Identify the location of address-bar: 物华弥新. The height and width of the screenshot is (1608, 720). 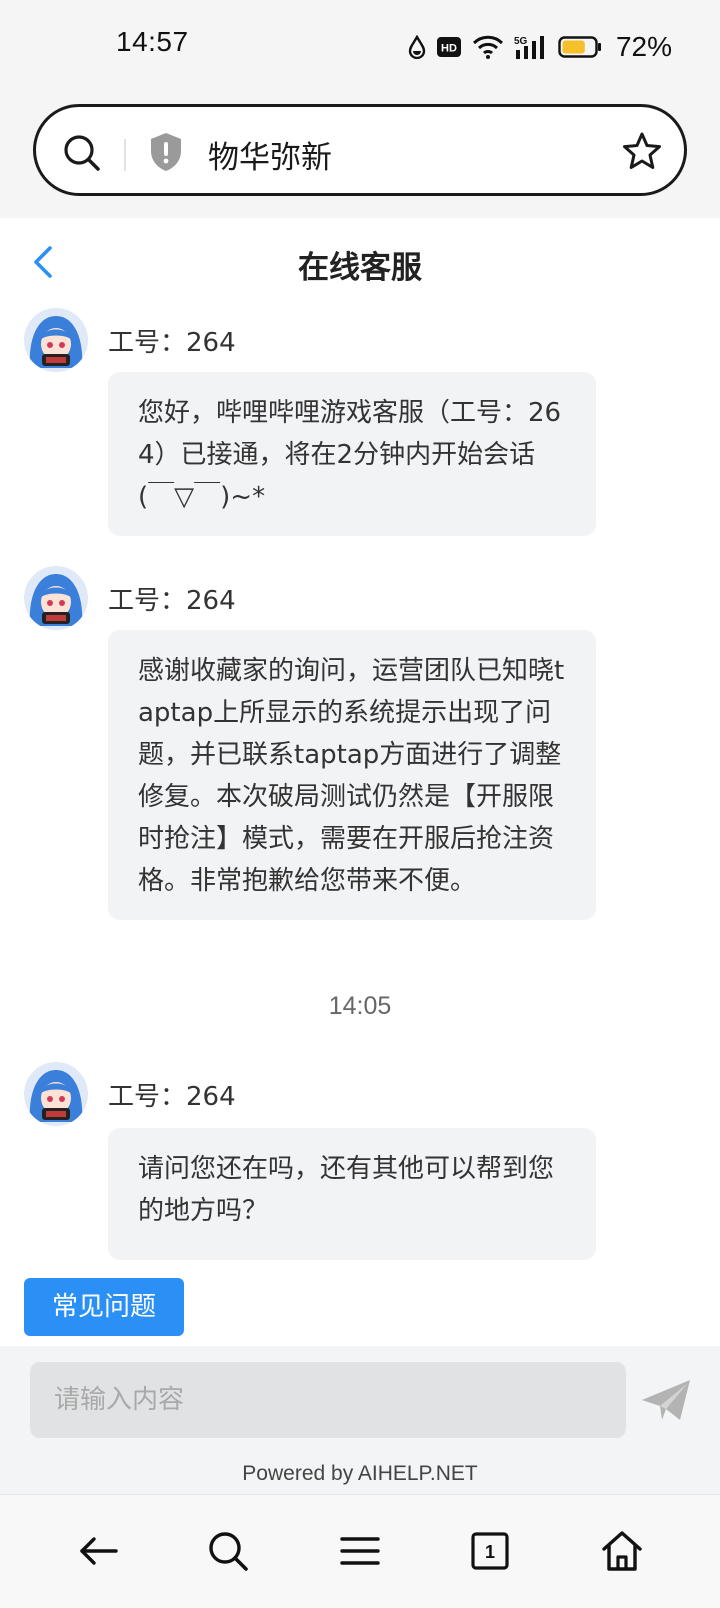
(360, 150).